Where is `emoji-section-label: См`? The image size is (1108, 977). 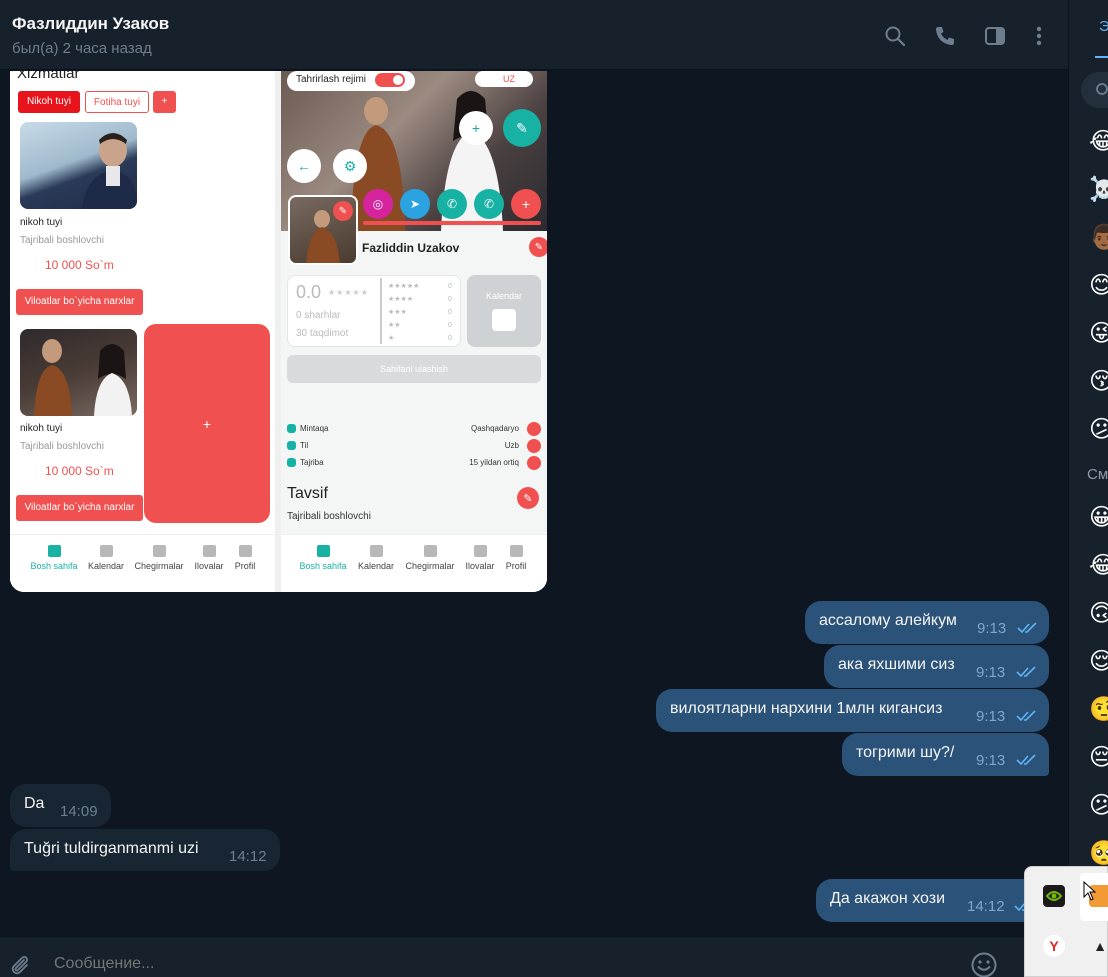 emoji-section-label: См is located at coordinates (1097, 474).